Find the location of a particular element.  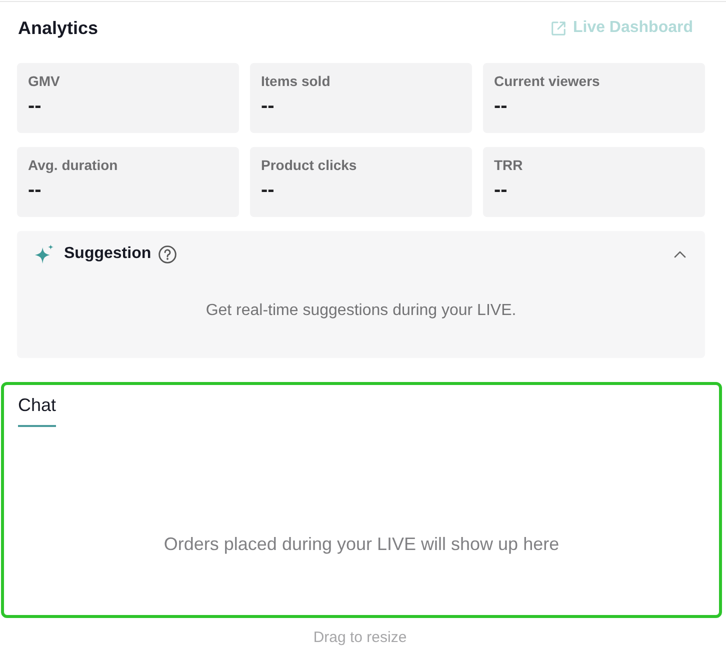

metric-label: GMV is located at coordinates (44, 81).